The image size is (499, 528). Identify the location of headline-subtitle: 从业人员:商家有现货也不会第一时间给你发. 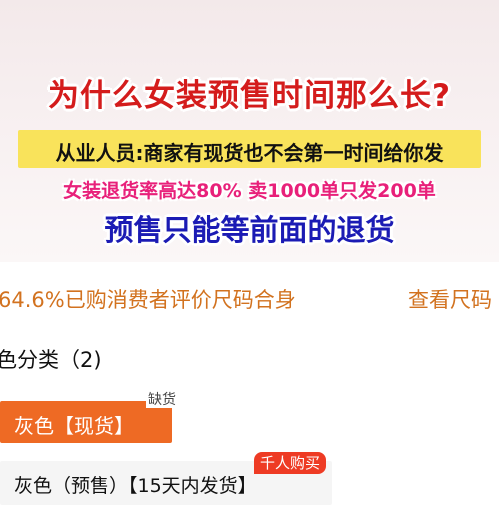
(249, 153).